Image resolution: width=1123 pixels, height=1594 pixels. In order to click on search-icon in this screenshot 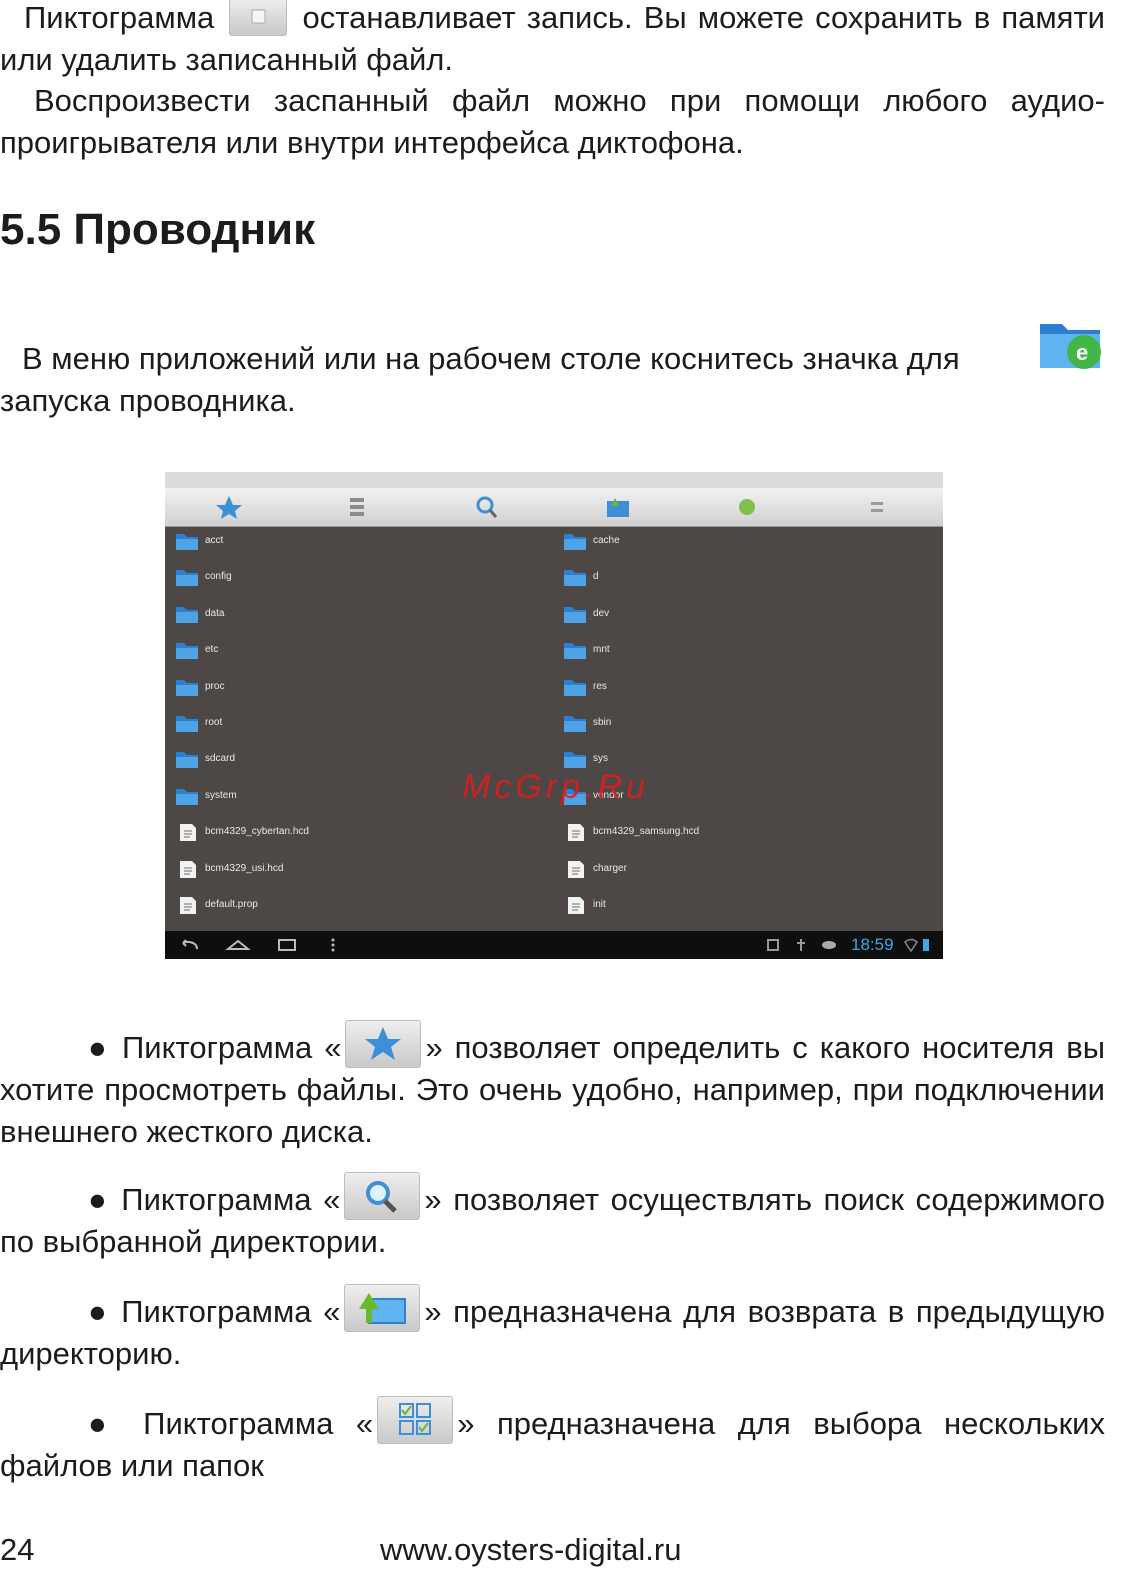, I will do `click(382, 1196)`.